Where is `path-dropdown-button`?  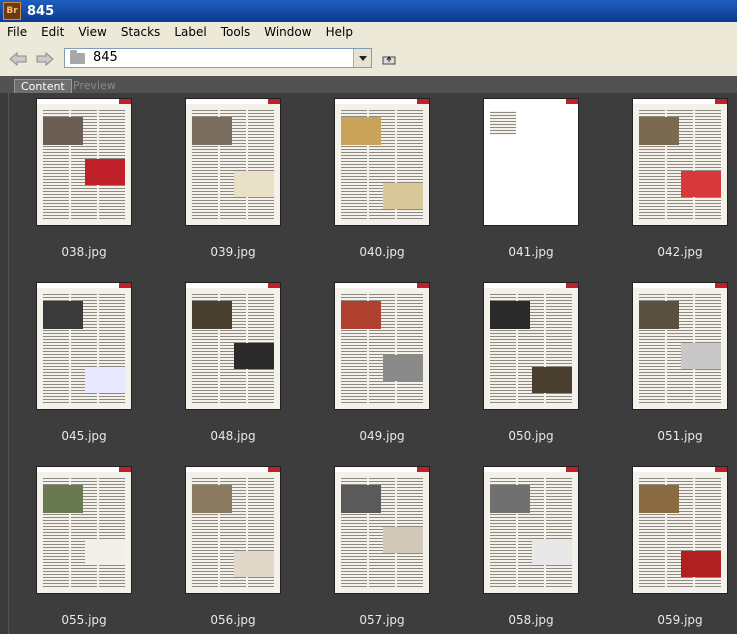
path-dropdown-button is located at coordinates (362, 58).